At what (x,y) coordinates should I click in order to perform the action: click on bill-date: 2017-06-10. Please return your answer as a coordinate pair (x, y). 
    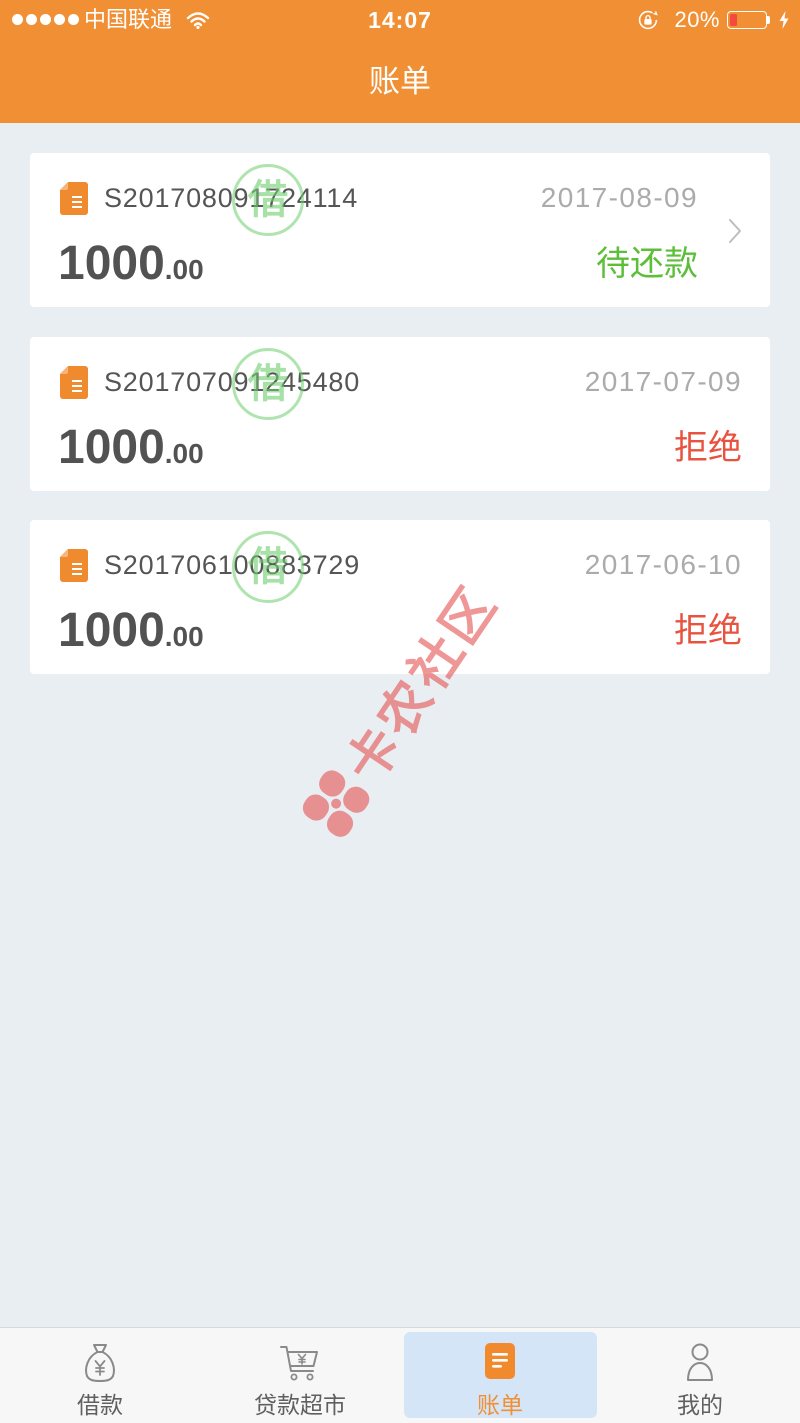
    Looking at the image, I should click on (663, 564).